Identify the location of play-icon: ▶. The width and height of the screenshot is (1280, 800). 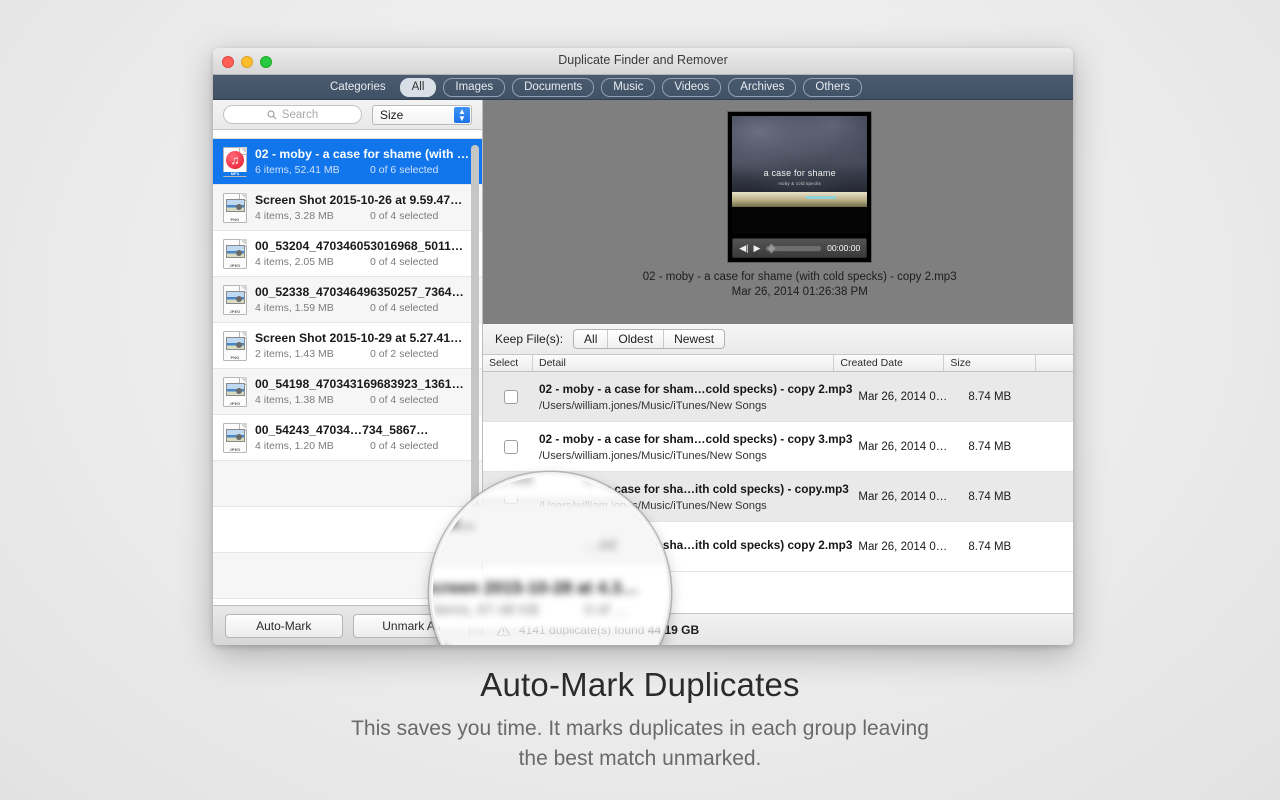
(756, 248).